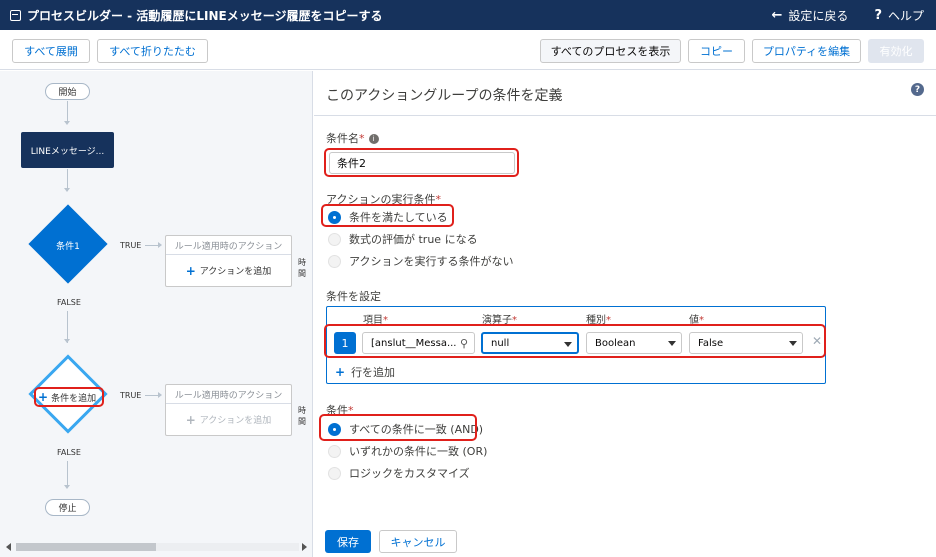 The image size is (936, 557). What do you see at coordinates (806, 51) in the screenshot?
I see `edit-properties-button: プロパティを編集` at bounding box center [806, 51].